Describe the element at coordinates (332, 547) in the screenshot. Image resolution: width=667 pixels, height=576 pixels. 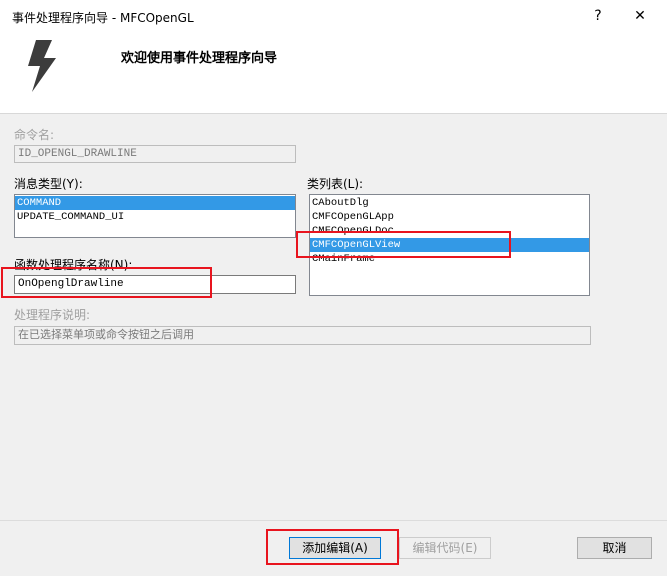
I see `highlight-box-add` at that location.